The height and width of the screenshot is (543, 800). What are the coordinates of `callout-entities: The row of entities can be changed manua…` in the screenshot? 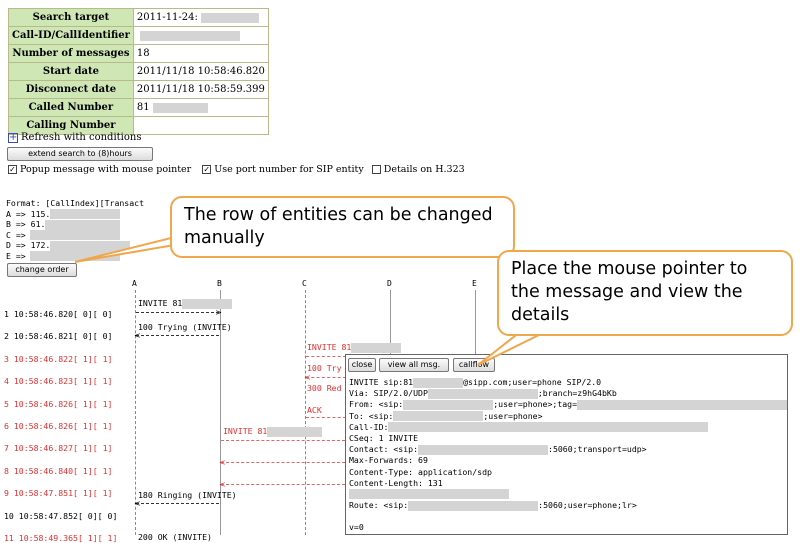 It's located at (342, 227).